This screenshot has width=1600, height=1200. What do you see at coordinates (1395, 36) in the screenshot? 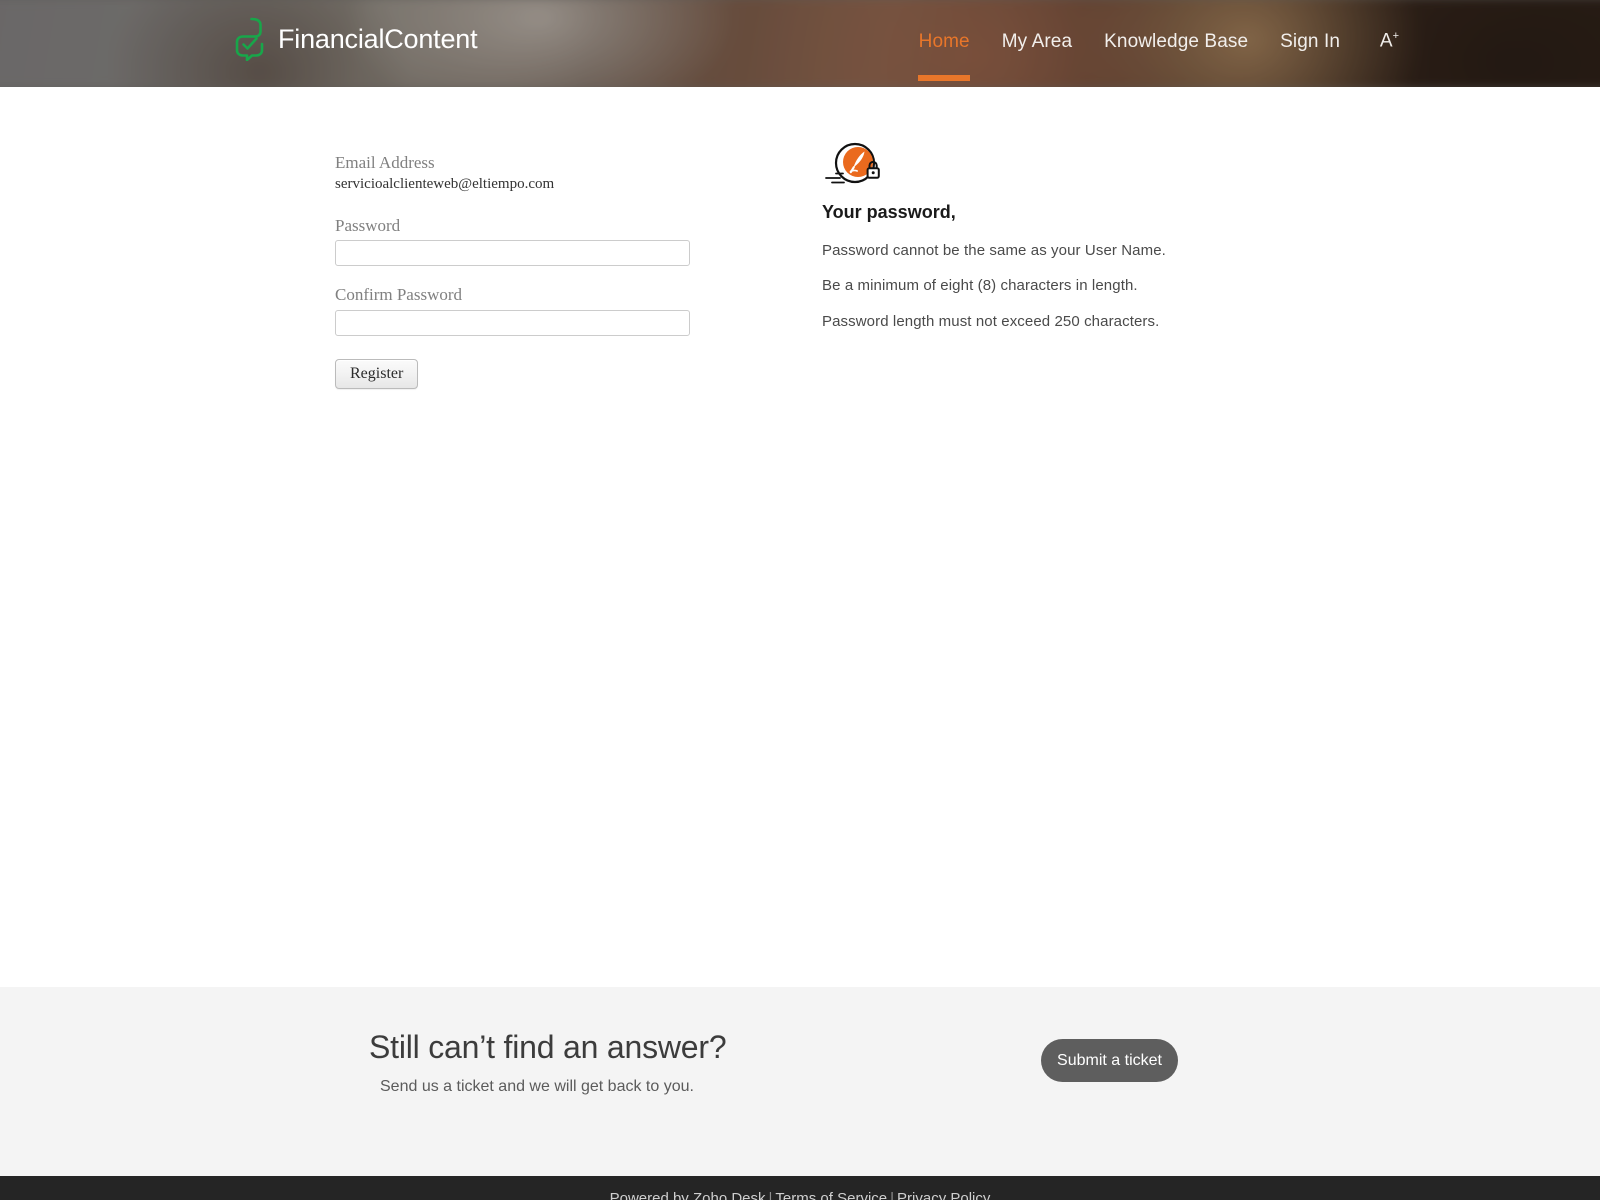
I see `font-size-superscript: +` at bounding box center [1395, 36].